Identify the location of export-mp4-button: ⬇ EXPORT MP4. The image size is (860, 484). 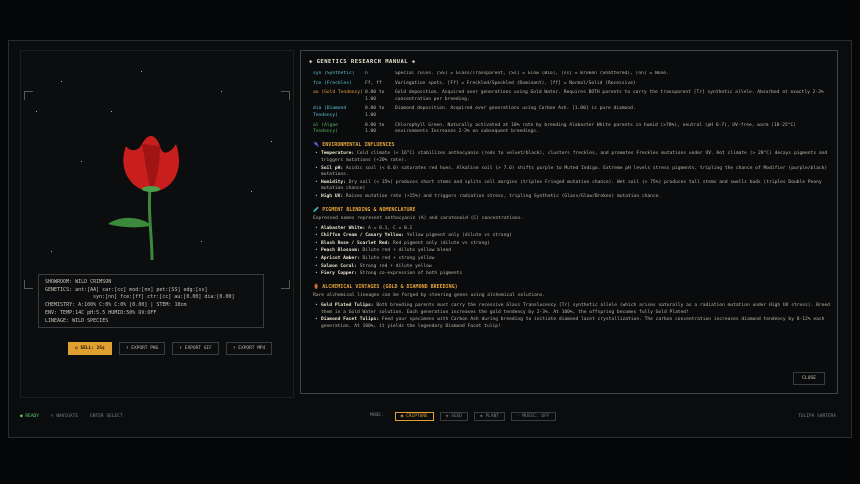
(249, 348).